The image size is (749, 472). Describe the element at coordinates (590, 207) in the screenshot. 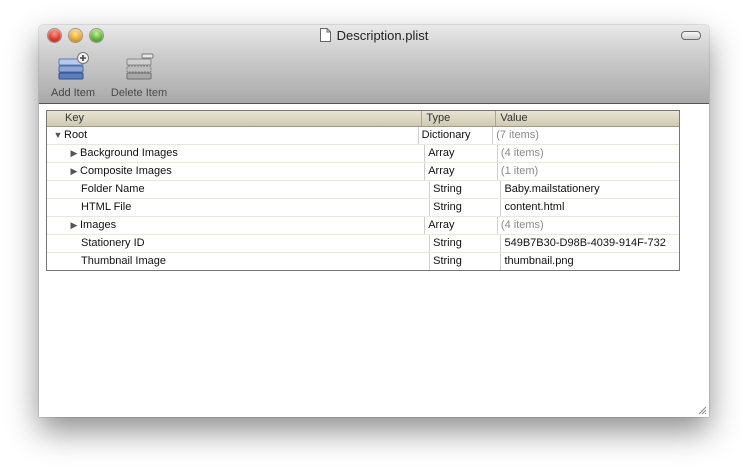

I see `value-cell: content.html` at that location.